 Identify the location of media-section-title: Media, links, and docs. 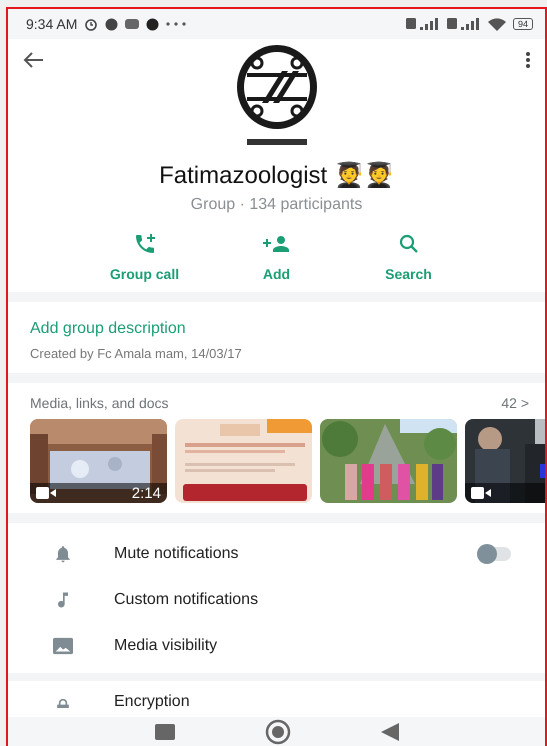
(99, 403).